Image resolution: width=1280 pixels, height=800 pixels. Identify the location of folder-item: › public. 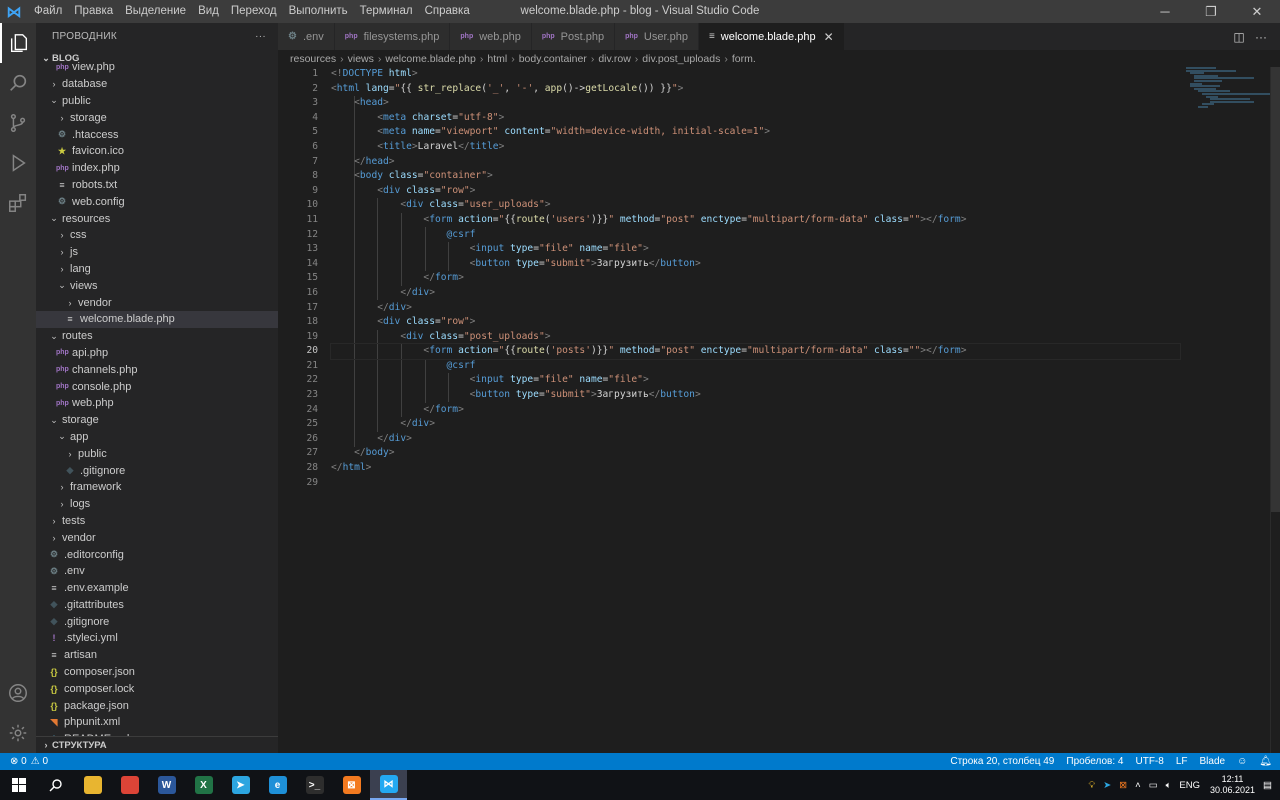
(157, 453).